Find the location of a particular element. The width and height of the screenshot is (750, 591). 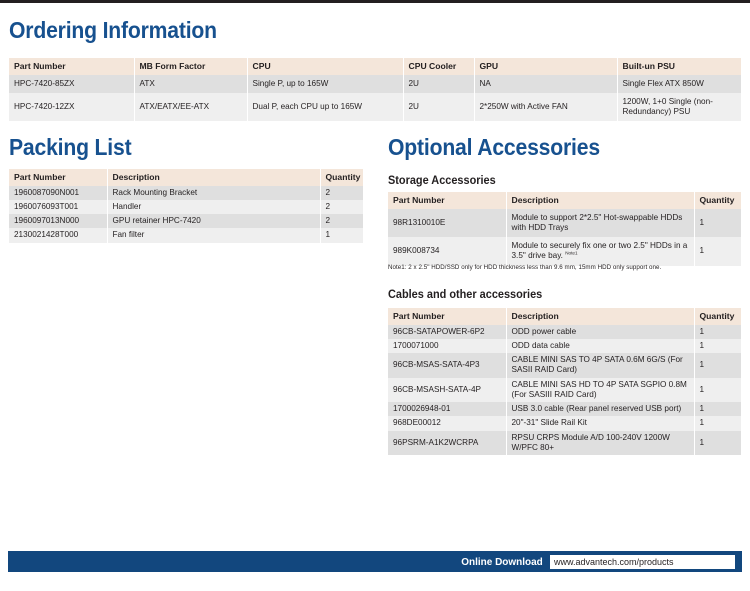

column-header-gpu: GPU is located at coordinates (546, 66).